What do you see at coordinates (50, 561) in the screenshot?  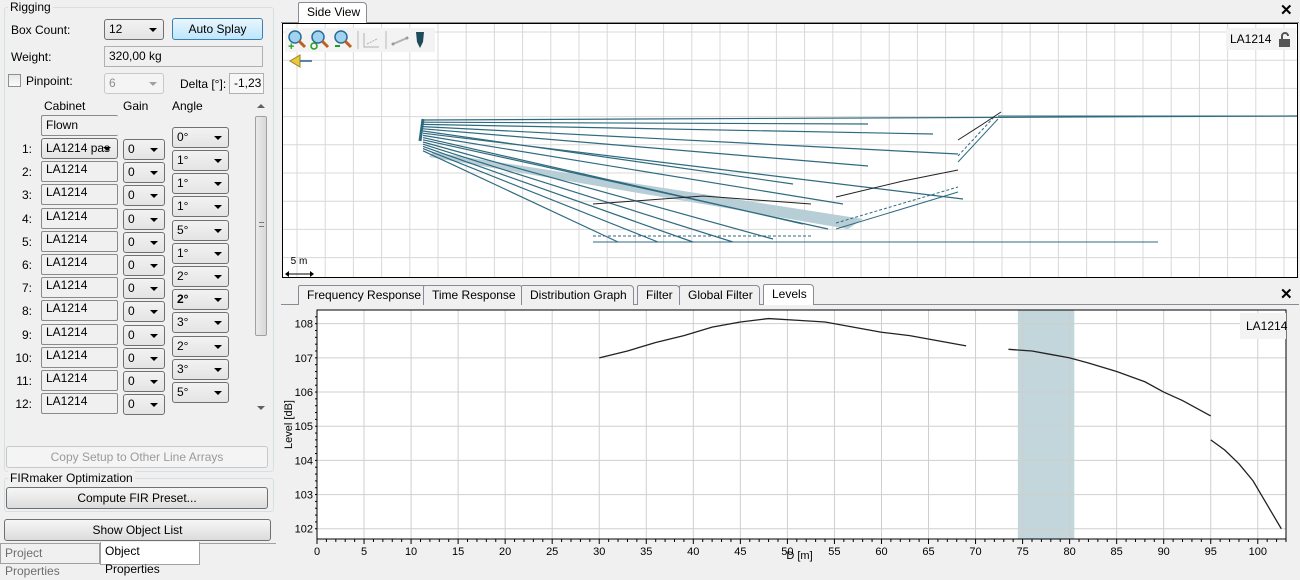 I see `tab-project-properties: Project Properties` at bounding box center [50, 561].